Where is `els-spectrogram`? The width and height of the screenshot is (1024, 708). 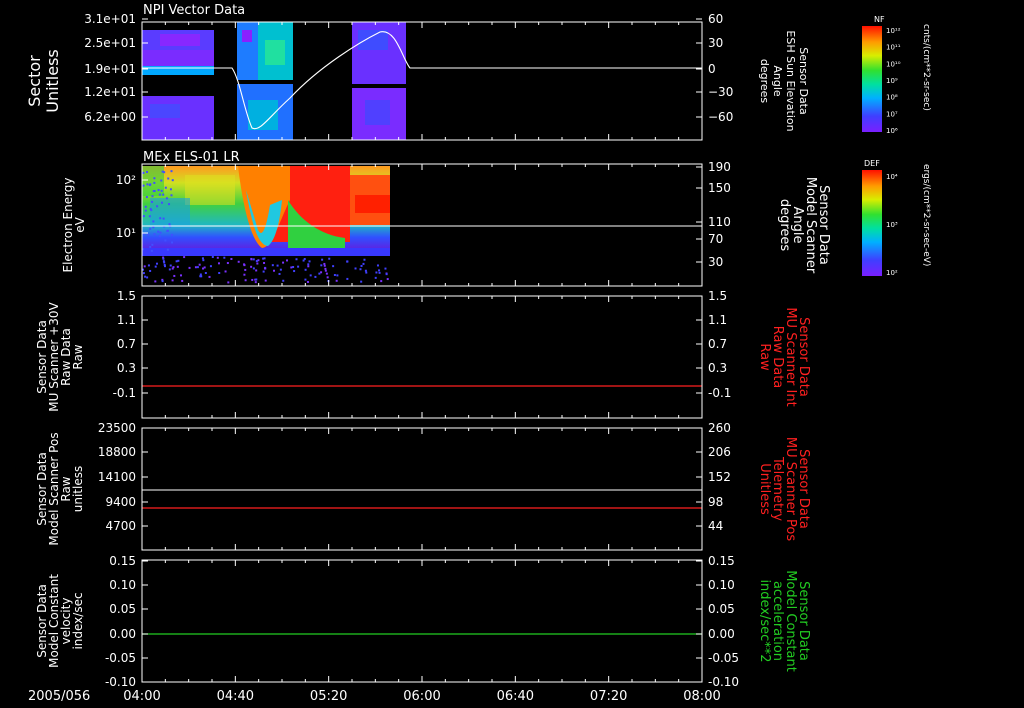
els-spectrogram is located at coordinates (266, 225).